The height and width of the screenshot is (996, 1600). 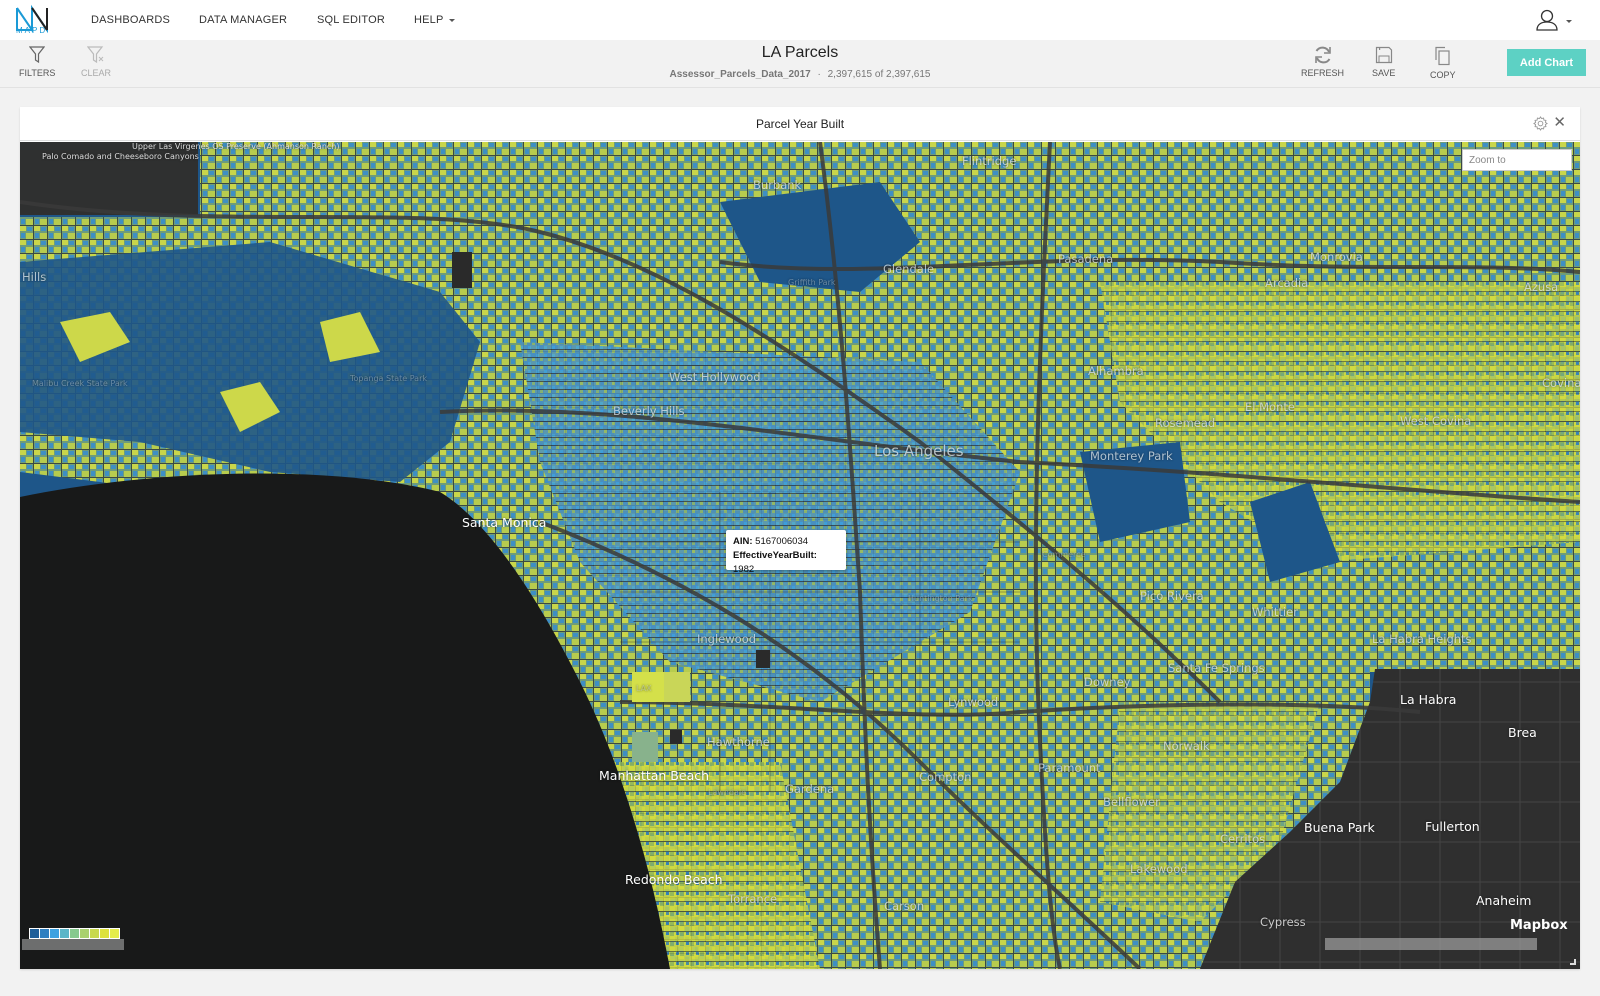 What do you see at coordinates (940, 598) in the screenshot?
I see `map-label-huntington-park: Huntington Park` at bounding box center [940, 598].